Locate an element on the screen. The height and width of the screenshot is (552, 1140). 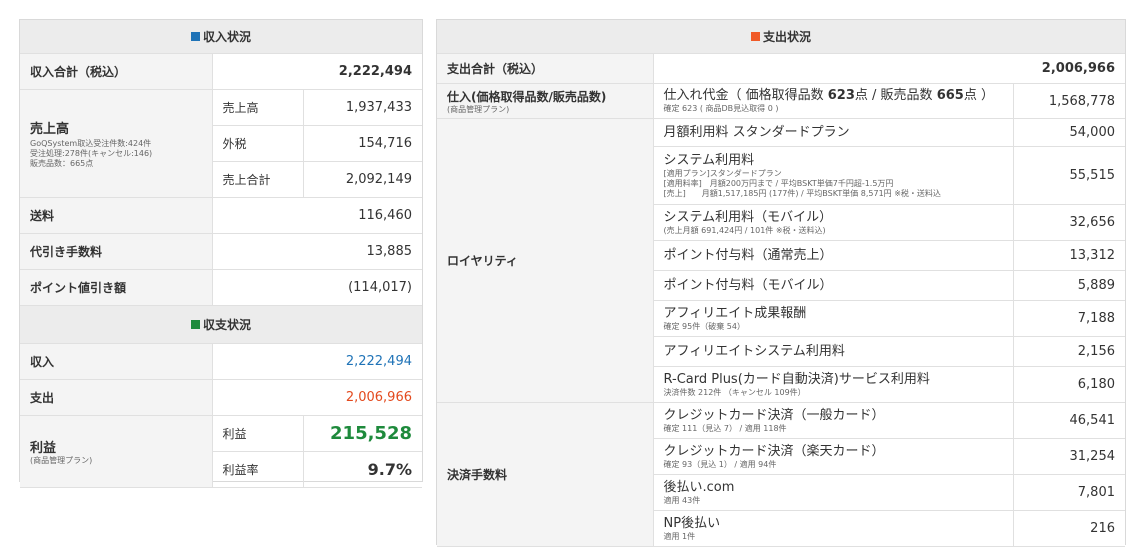
payment-desc-cell: クレジットカード決済（一般カード） 確定 111（見込 7） / 適用 118件 is located at coordinates (833, 420).